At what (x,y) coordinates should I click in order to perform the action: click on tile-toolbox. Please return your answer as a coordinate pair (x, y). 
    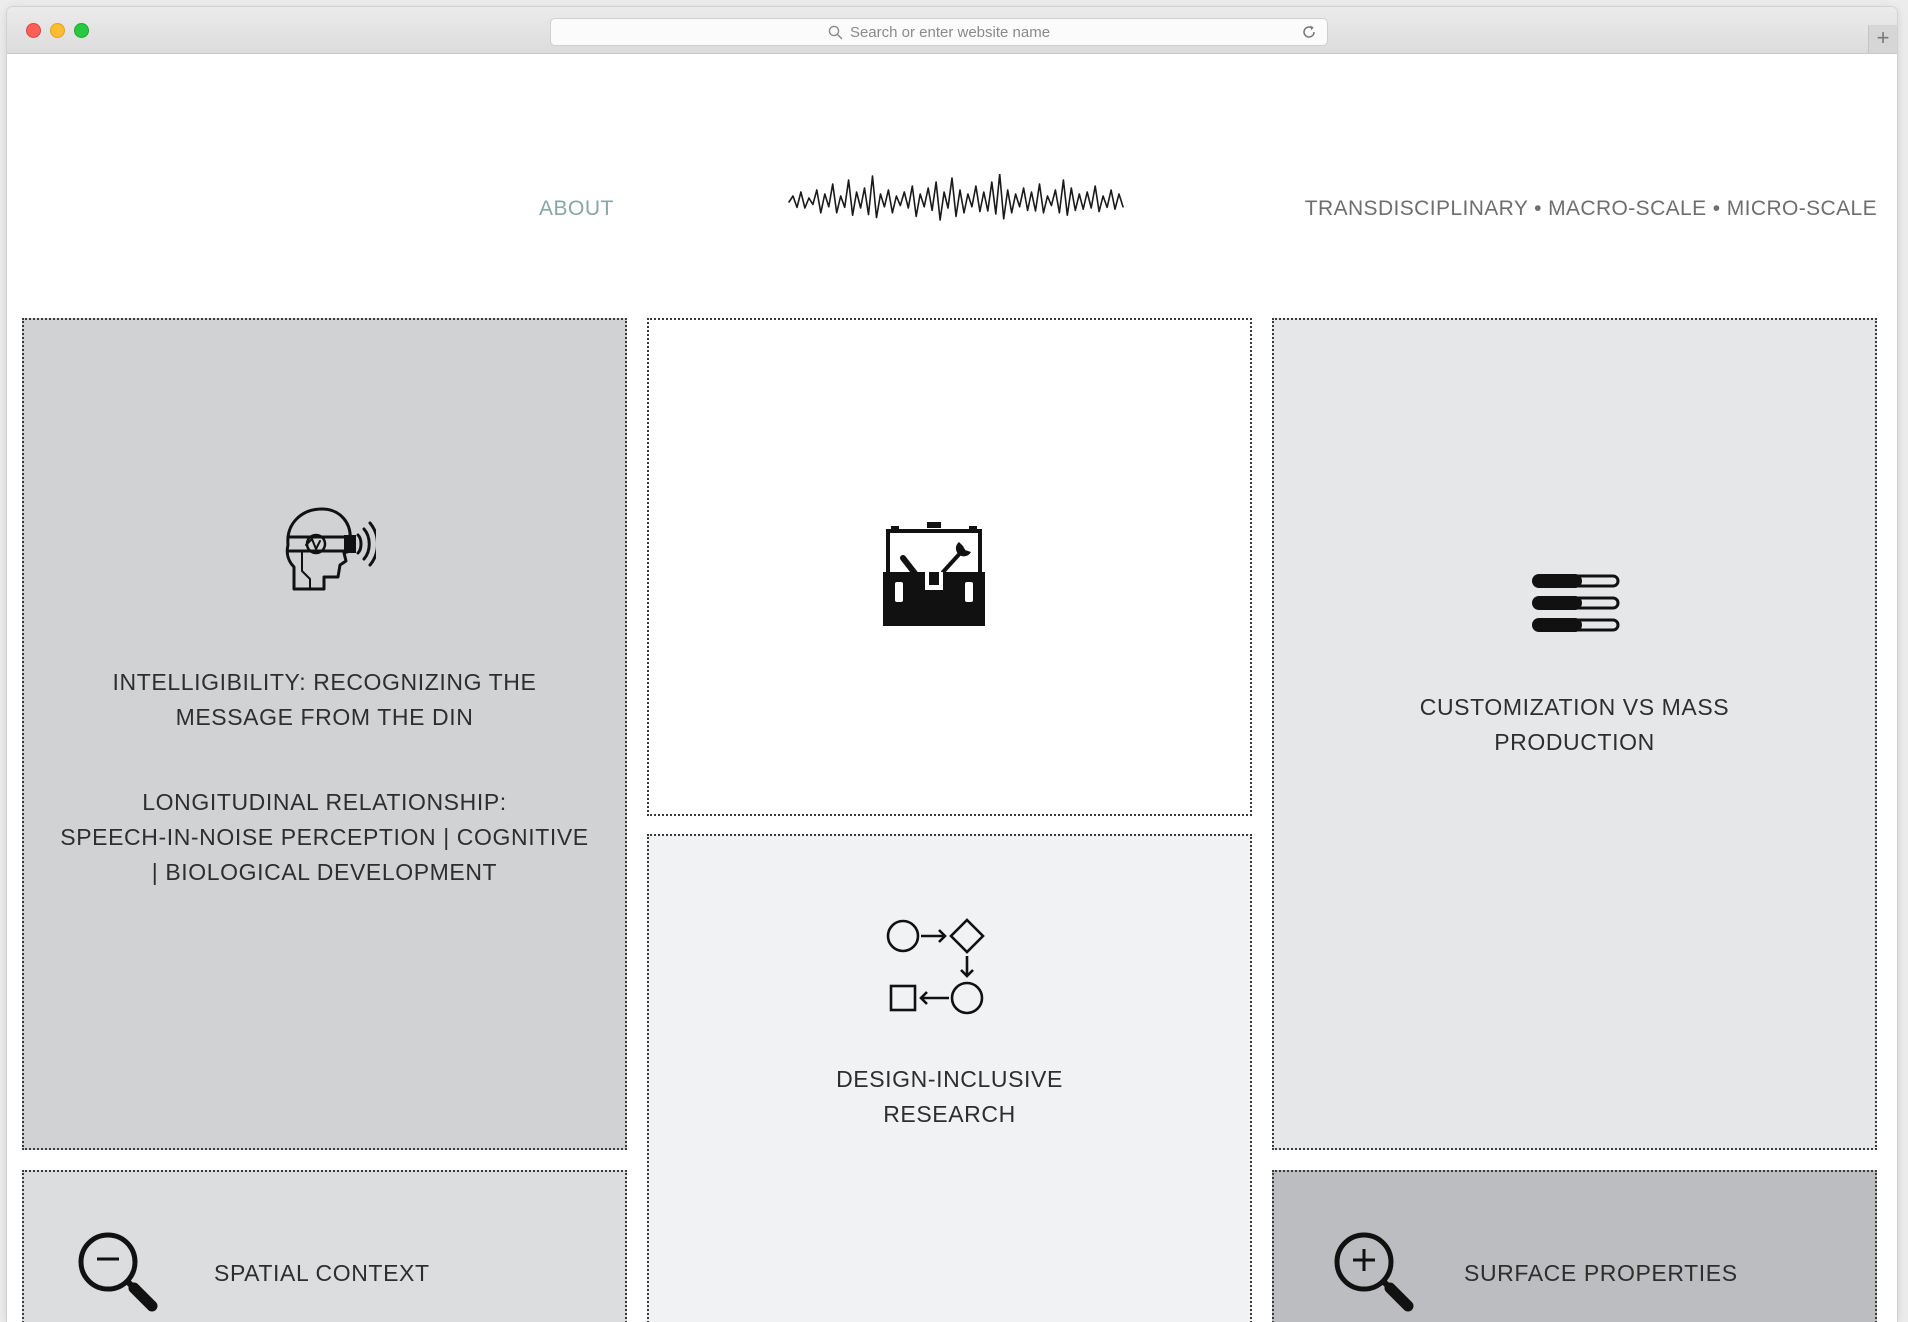
    Looking at the image, I should click on (949, 567).